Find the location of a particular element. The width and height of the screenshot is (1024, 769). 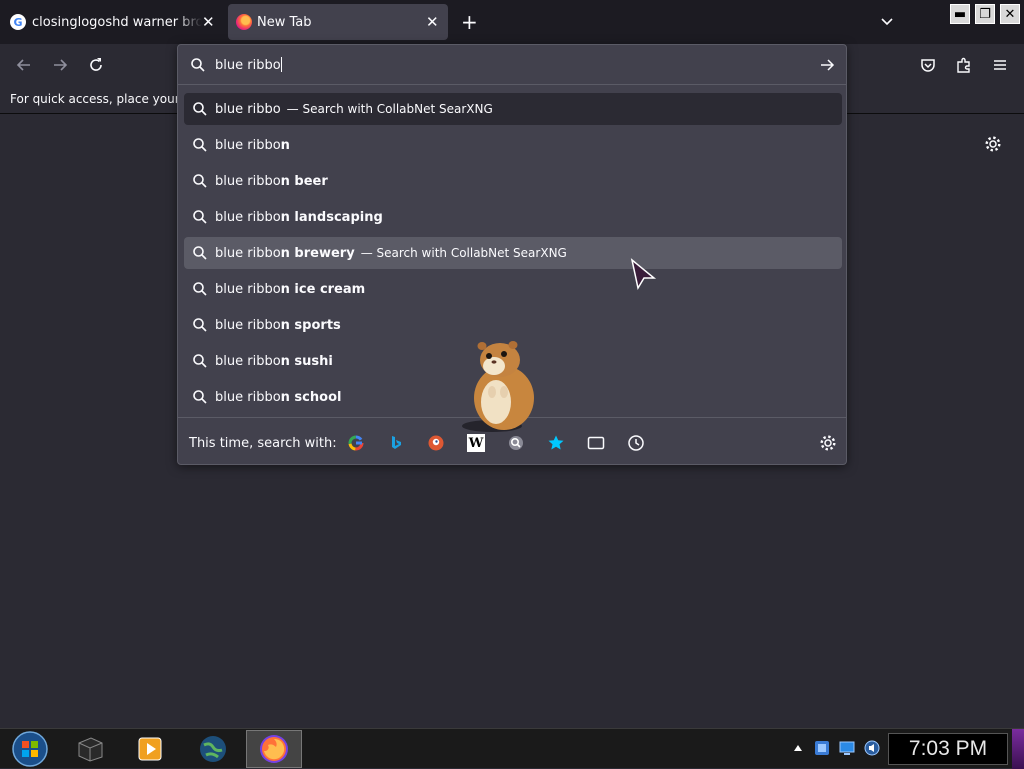

suggestion-row: blue ribbon landscaping is located at coordinates (513, 217).